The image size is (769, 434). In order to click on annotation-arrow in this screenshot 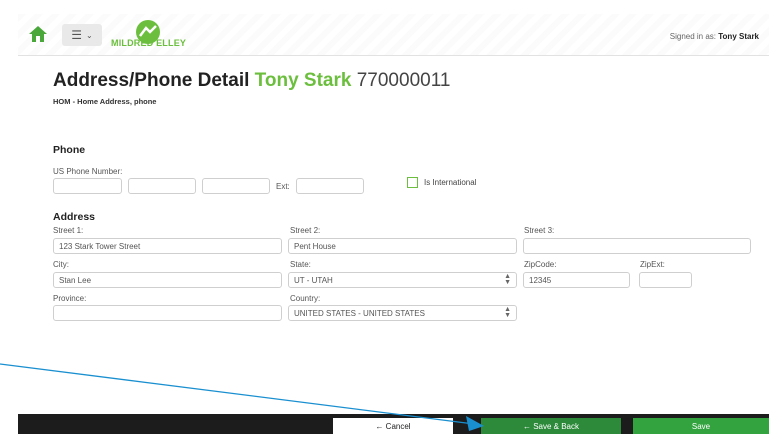, I will do `click(242, 397)`.